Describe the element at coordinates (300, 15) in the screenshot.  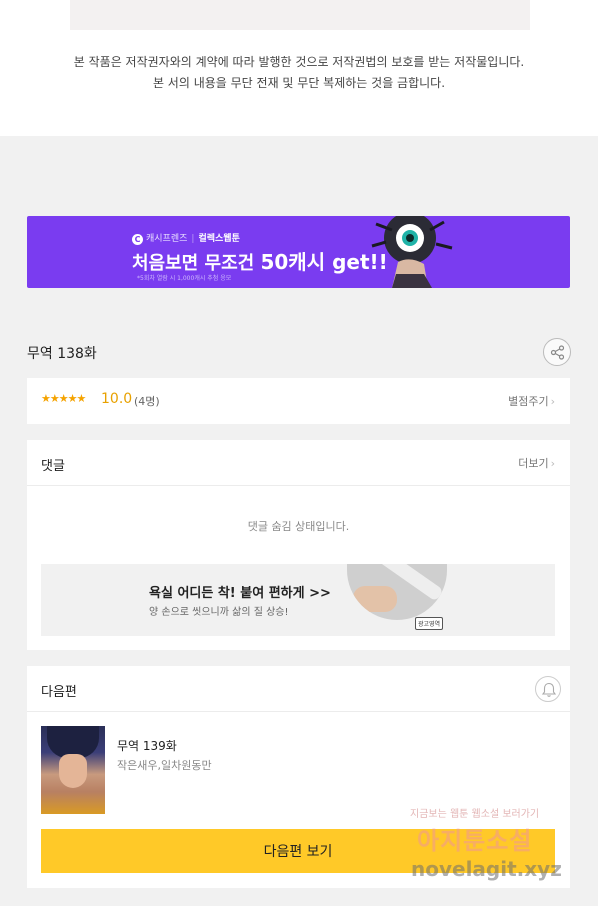
I see `previous-page-image` at that location.